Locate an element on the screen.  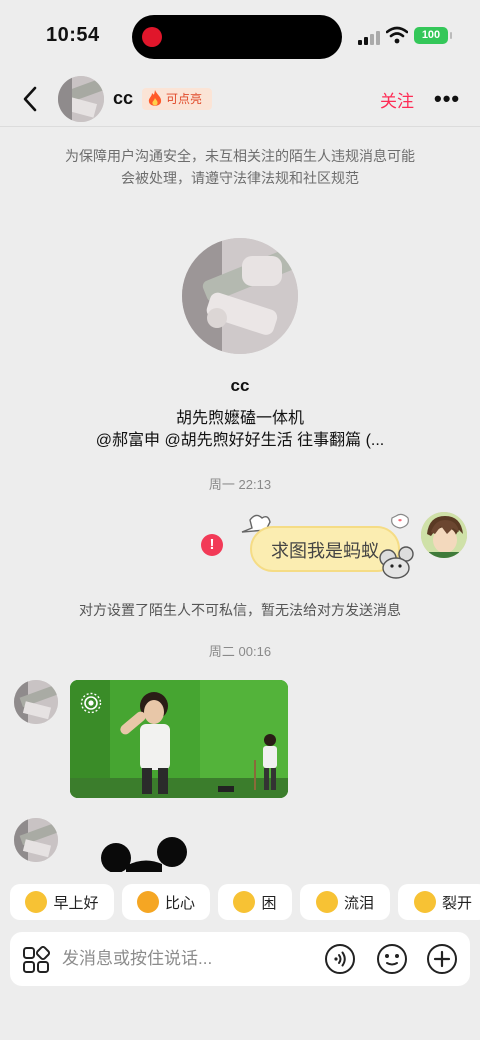
video-message is located at coordinates (179, 739).